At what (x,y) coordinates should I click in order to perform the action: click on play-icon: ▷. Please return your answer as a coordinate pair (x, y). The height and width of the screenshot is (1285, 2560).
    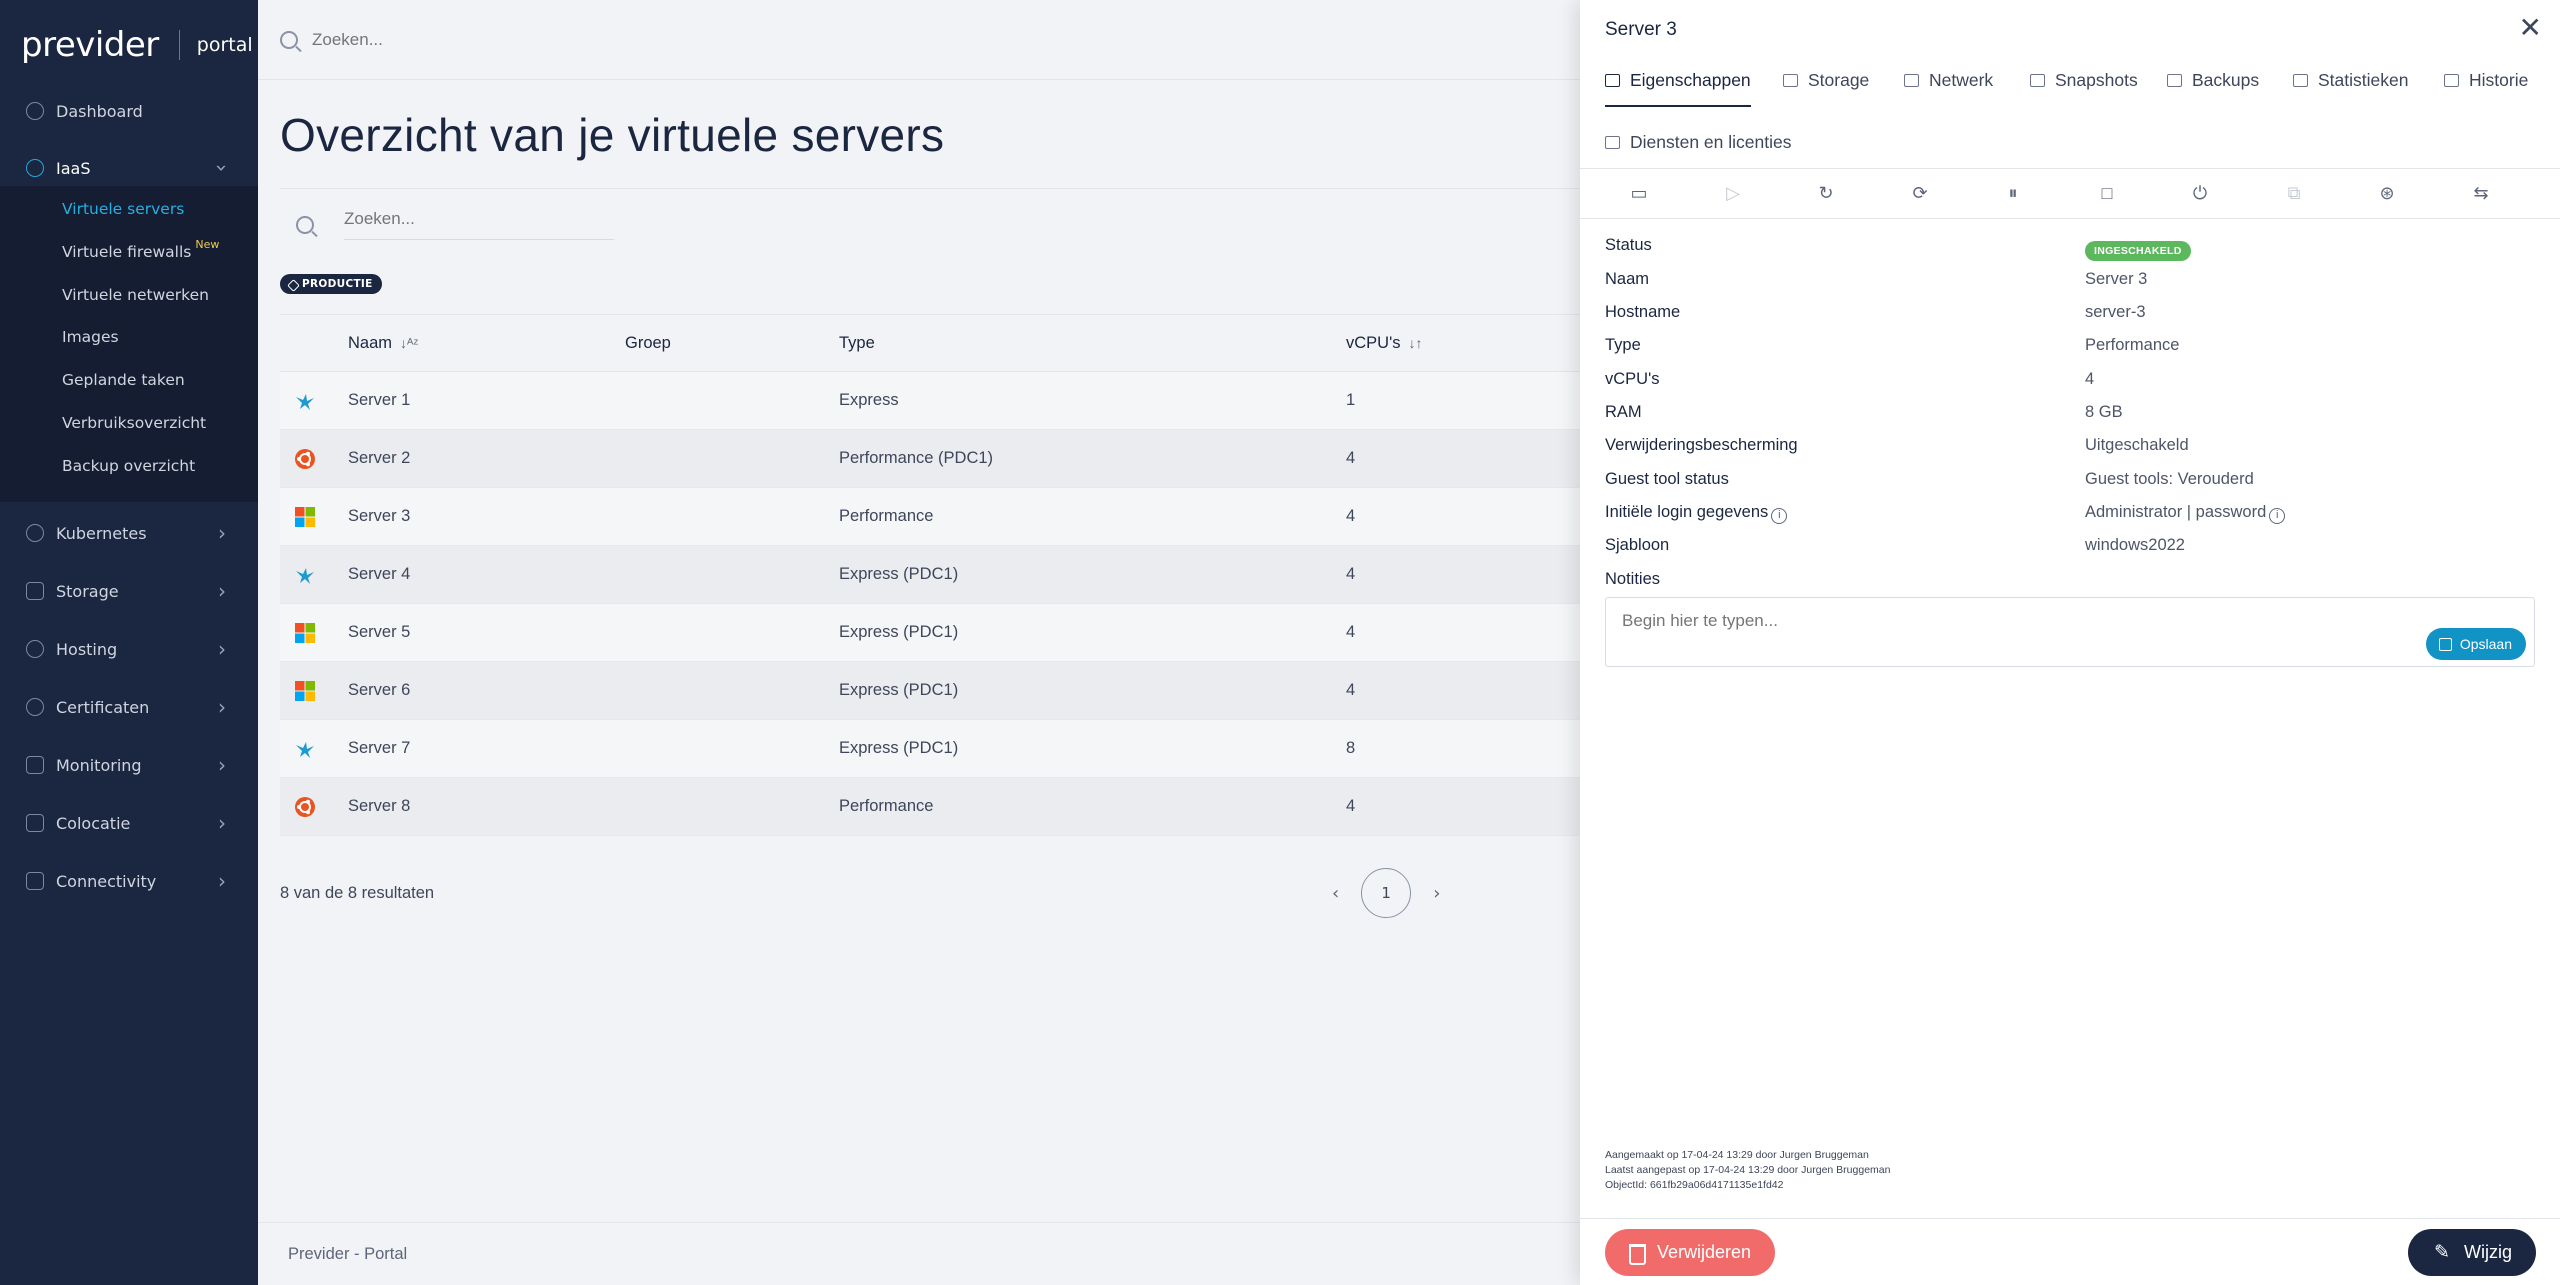
    Looking at the image, I should click on (1733, 193).